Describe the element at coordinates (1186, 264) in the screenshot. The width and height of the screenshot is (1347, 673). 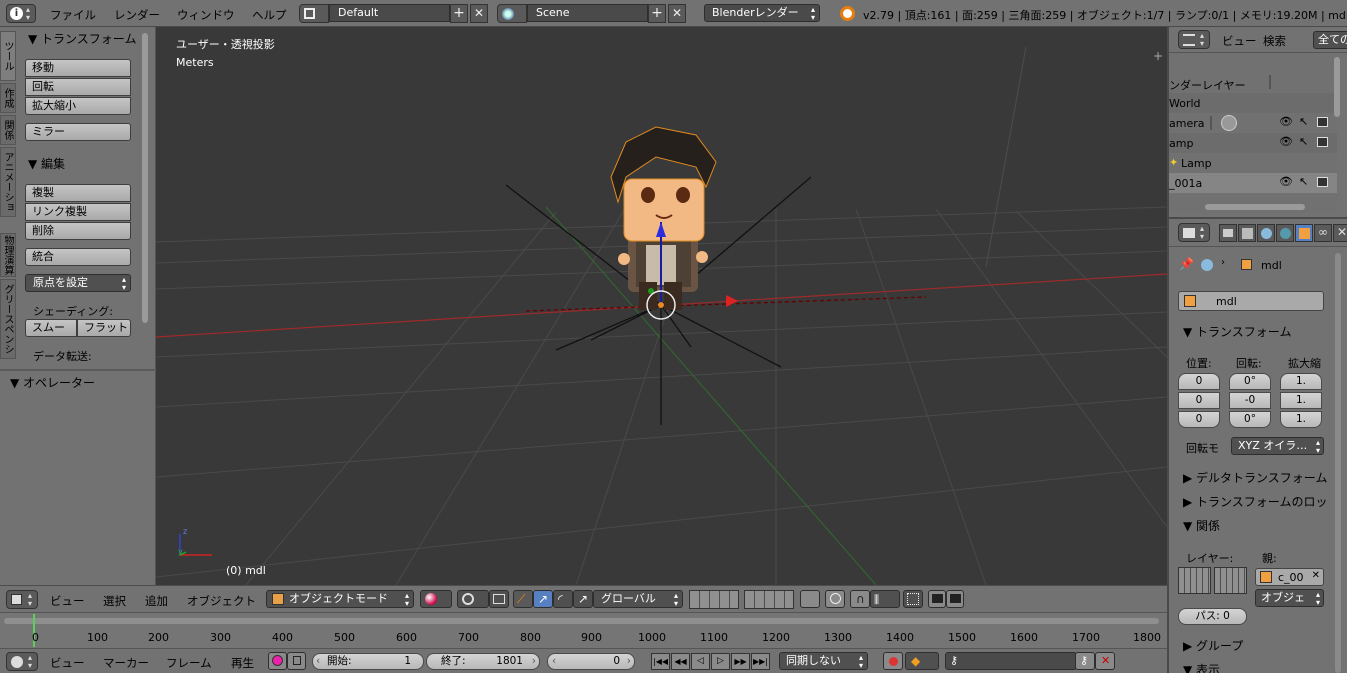
I see `pin-icon: 📌` at that location.